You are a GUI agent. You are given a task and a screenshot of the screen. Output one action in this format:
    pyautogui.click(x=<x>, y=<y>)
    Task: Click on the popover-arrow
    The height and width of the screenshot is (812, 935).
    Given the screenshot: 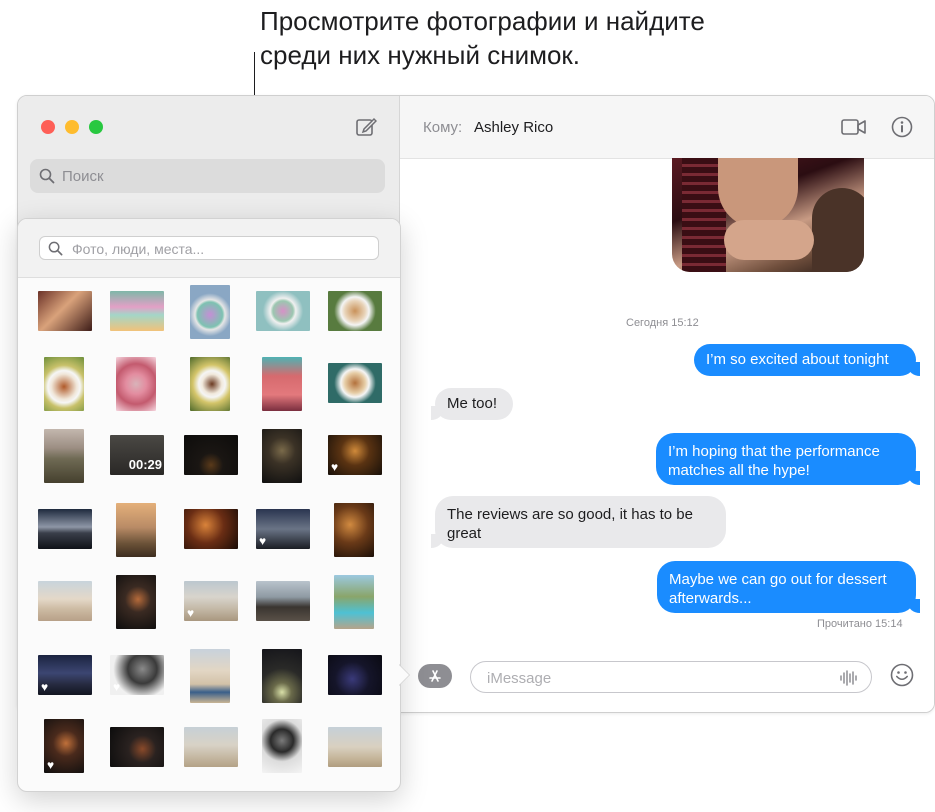 What is the action you would take?
    pyautogui.click(x=403, y=675)
    